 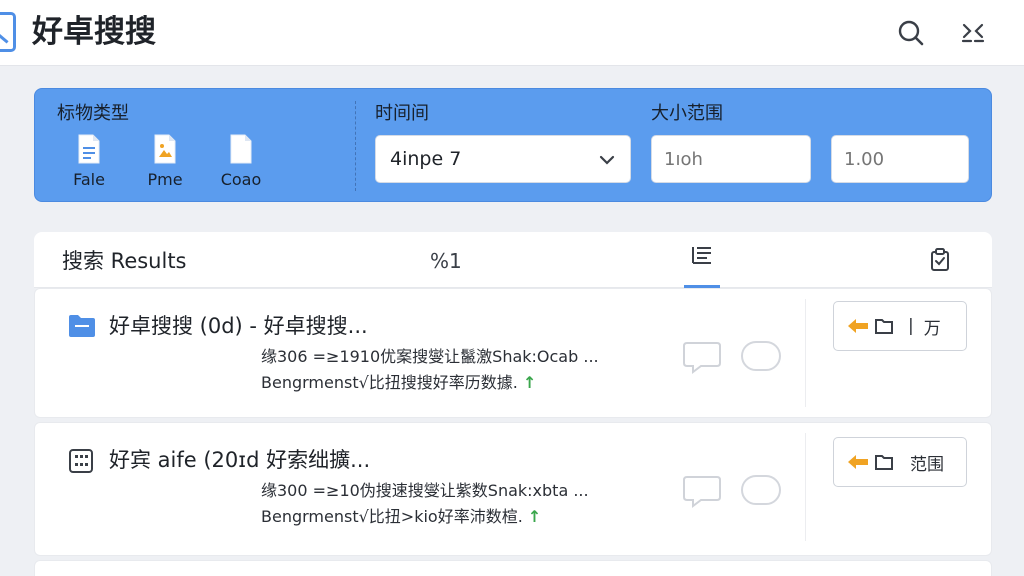 I want to click on result-meta-text: Bengrmenst√比扭>kio好率沛数楦., so click(x=392, y=516).